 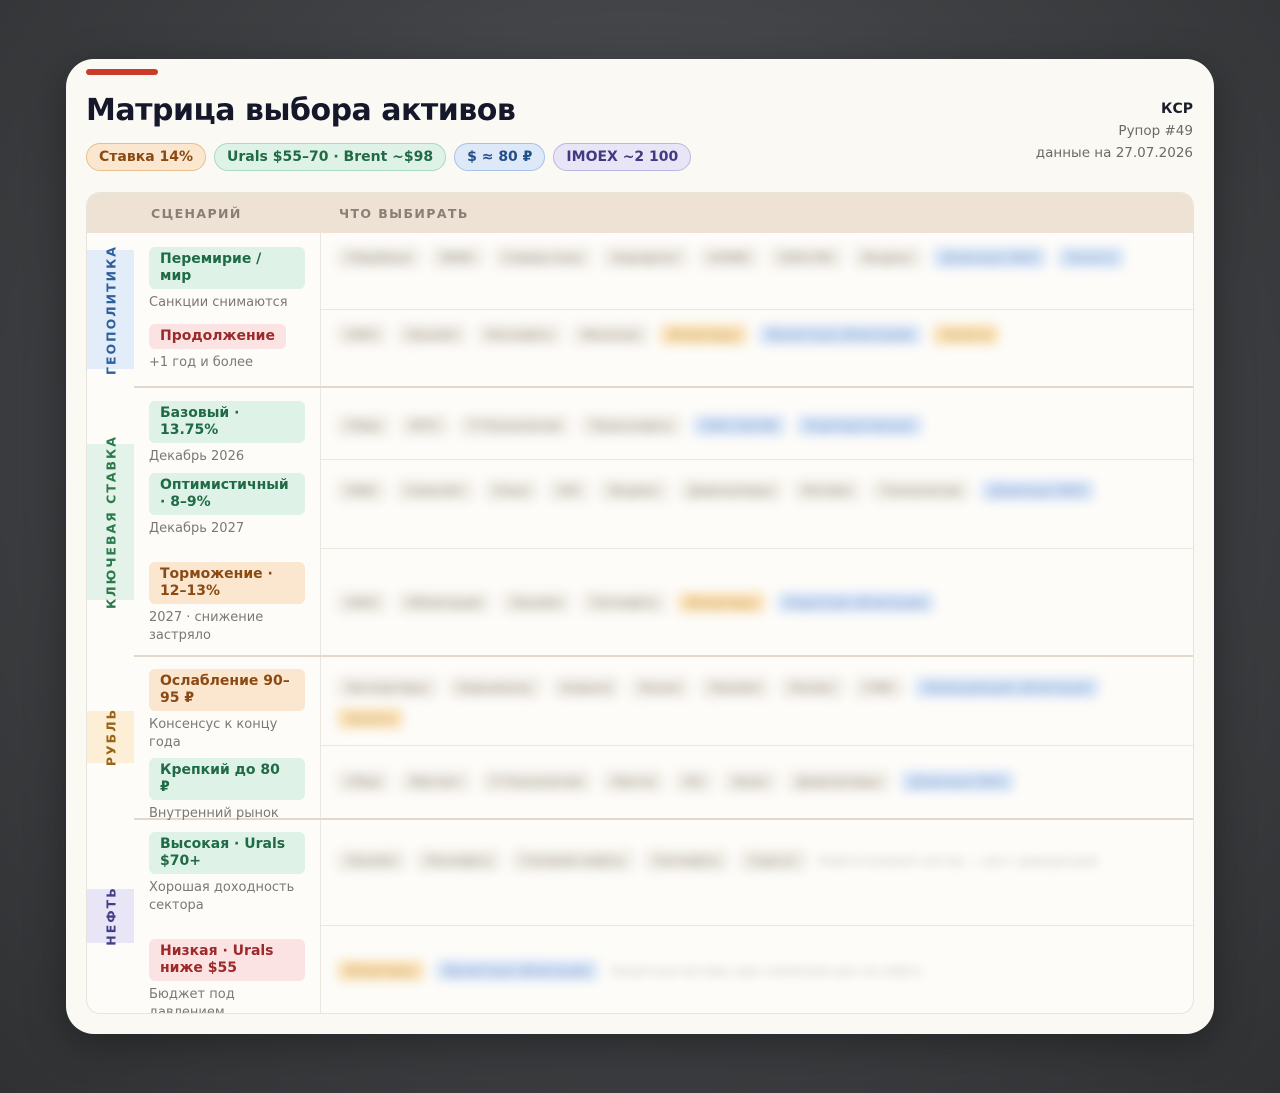 I want to click on asset-tag: Сбер, so click(x=363, y=425).